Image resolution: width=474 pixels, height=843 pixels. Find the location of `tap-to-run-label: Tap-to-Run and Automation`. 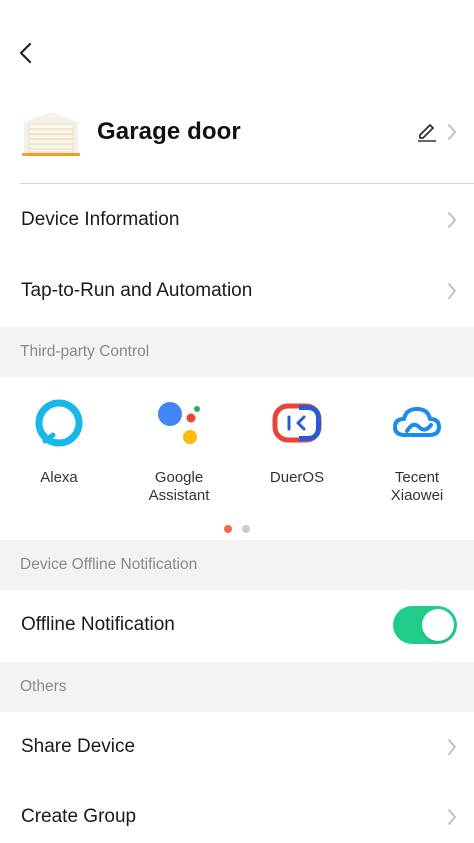

tap-to-run-label: Tap-to-Run and Automation is located at coordinates (137, 290).